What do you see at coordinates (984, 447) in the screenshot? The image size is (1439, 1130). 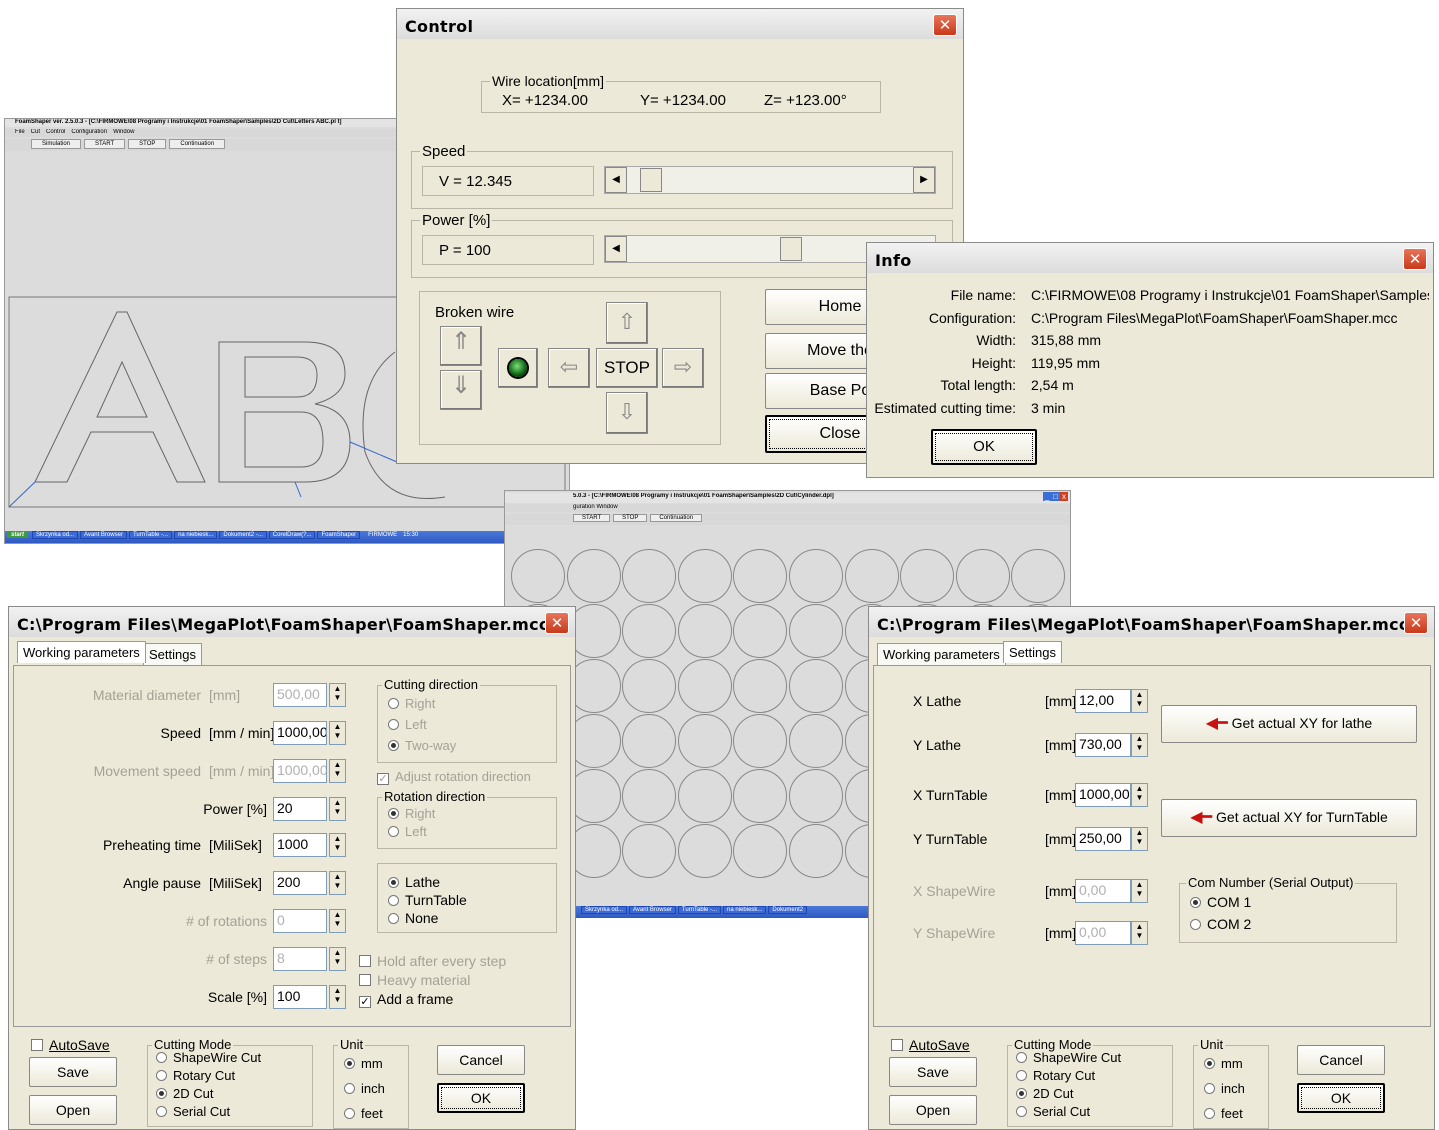 I see `info-ok-button: OK` at bounding box center [984, 447].